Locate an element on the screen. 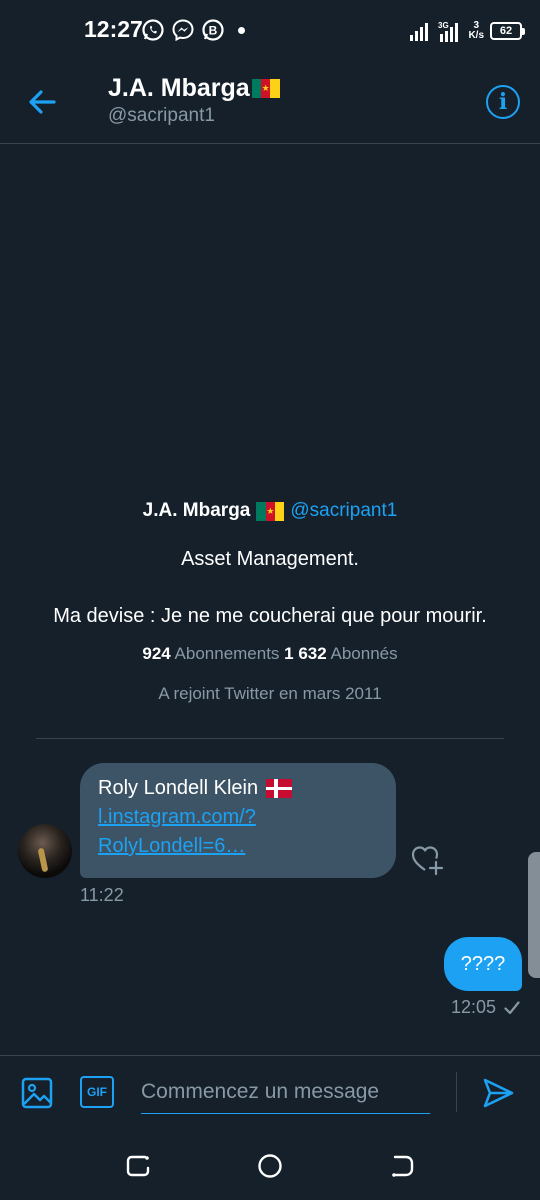 This screenshot has width=540, height=1200. battery-icon: 62 is located at coordinates (507, 31).